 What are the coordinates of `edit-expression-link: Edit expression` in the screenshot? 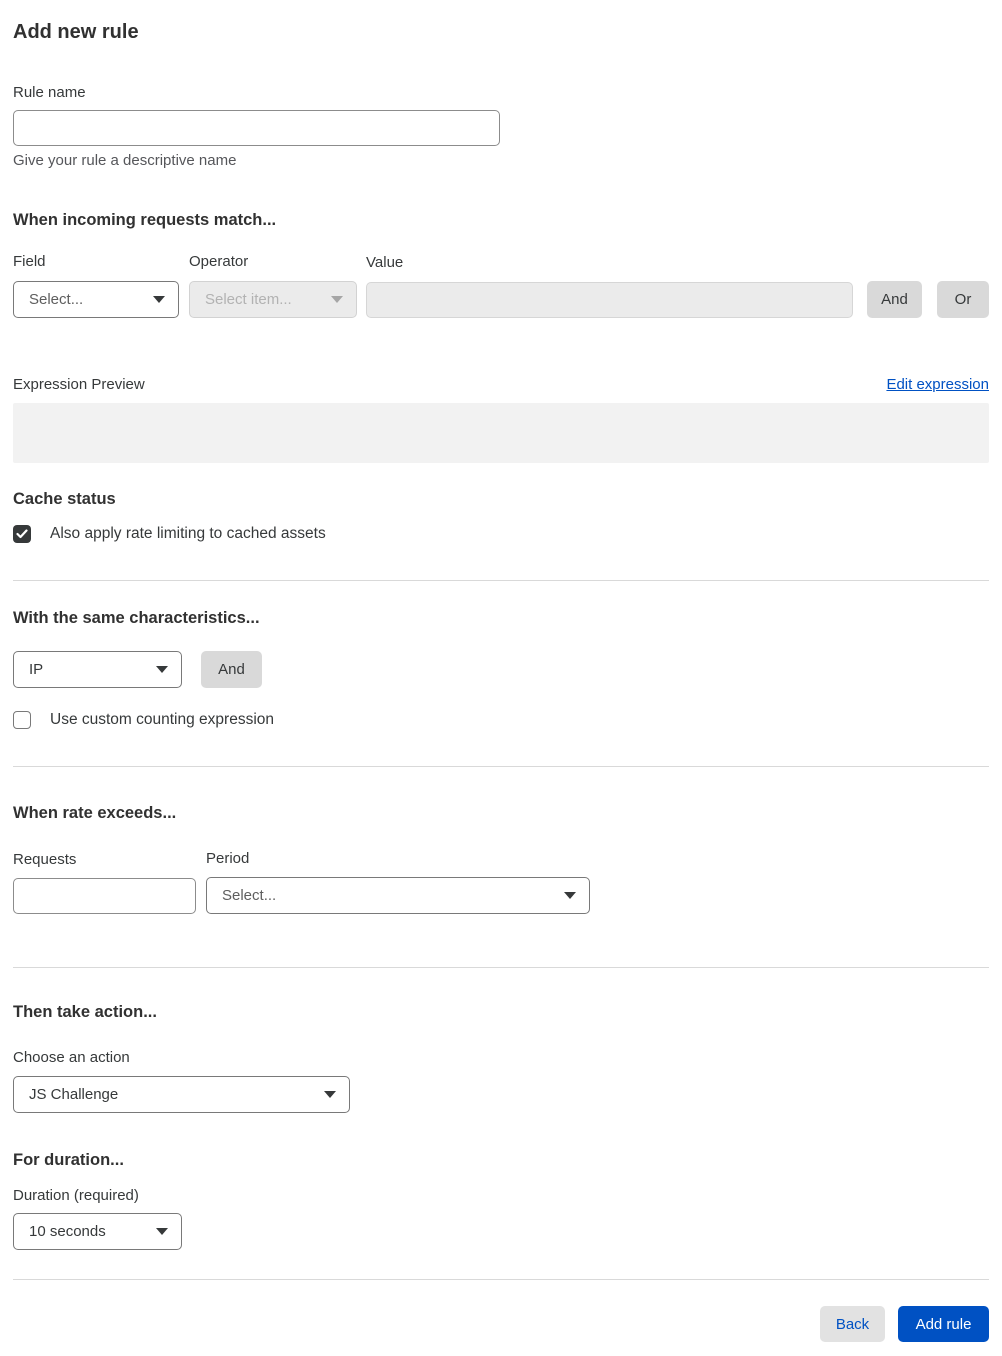 It's located at (937, 384).